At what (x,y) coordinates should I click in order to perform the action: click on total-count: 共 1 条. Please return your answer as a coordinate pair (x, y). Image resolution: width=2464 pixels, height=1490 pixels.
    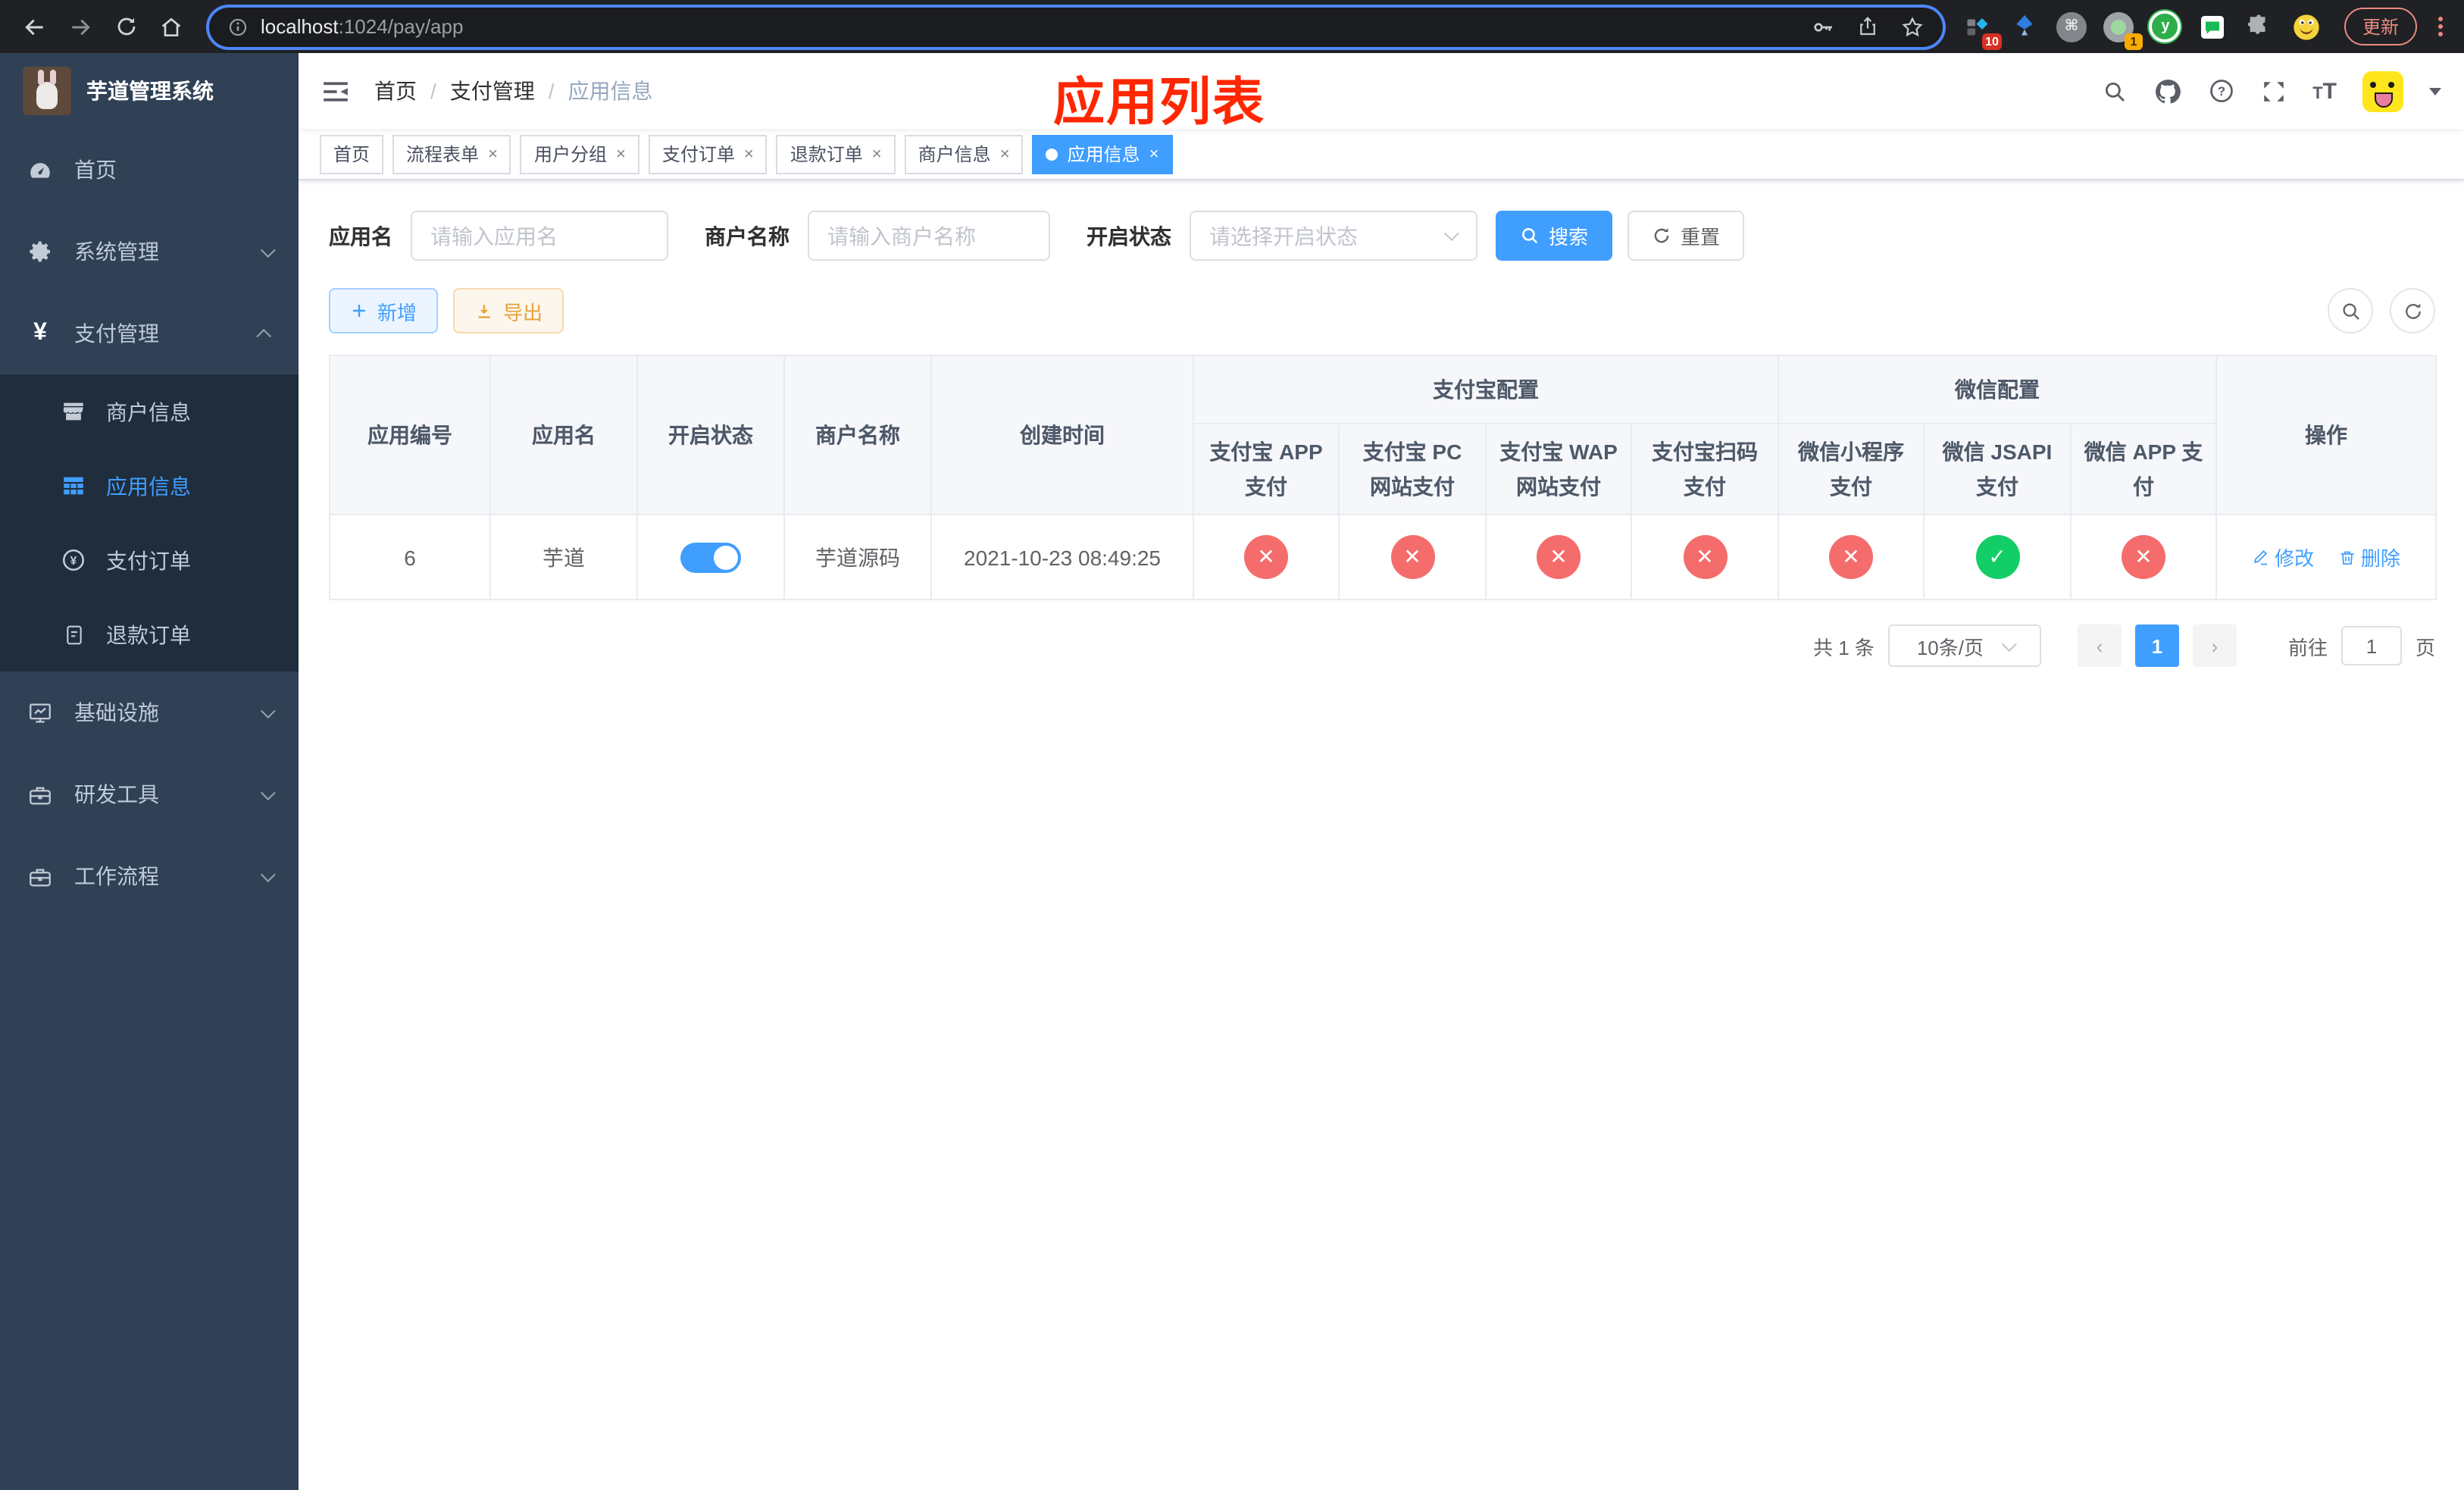
    Looking at the image, I should click on (1844, 647).